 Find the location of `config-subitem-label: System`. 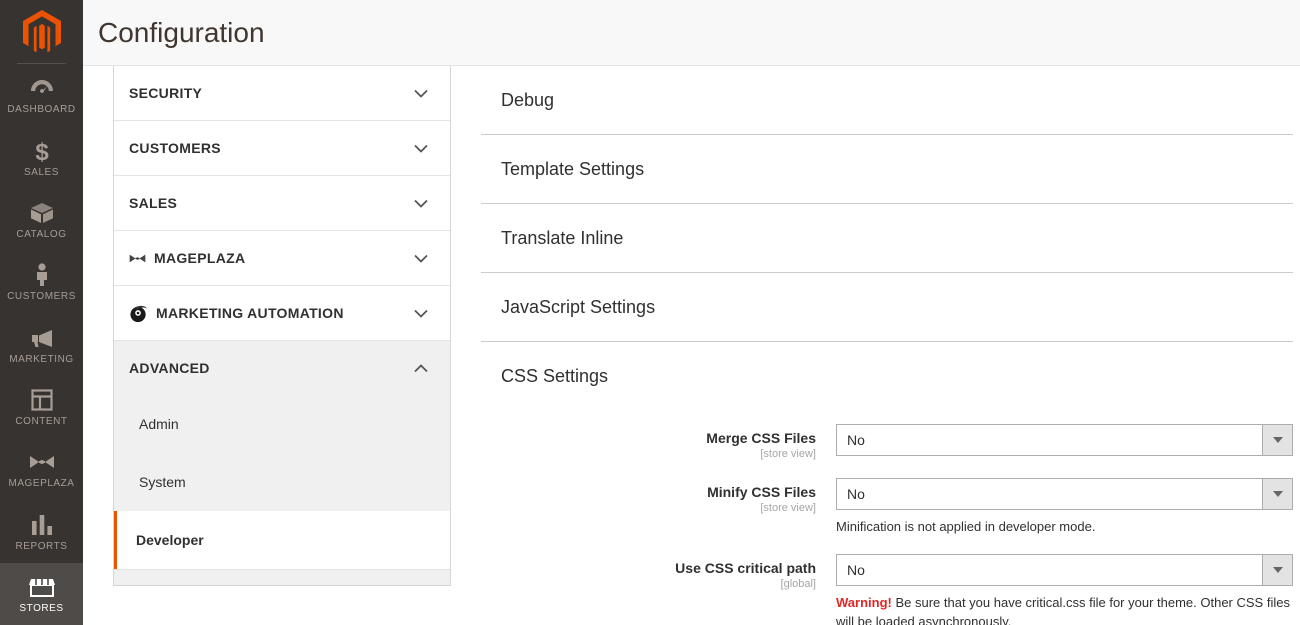

config-subitem-label: System is located at coordinates (162, 482).